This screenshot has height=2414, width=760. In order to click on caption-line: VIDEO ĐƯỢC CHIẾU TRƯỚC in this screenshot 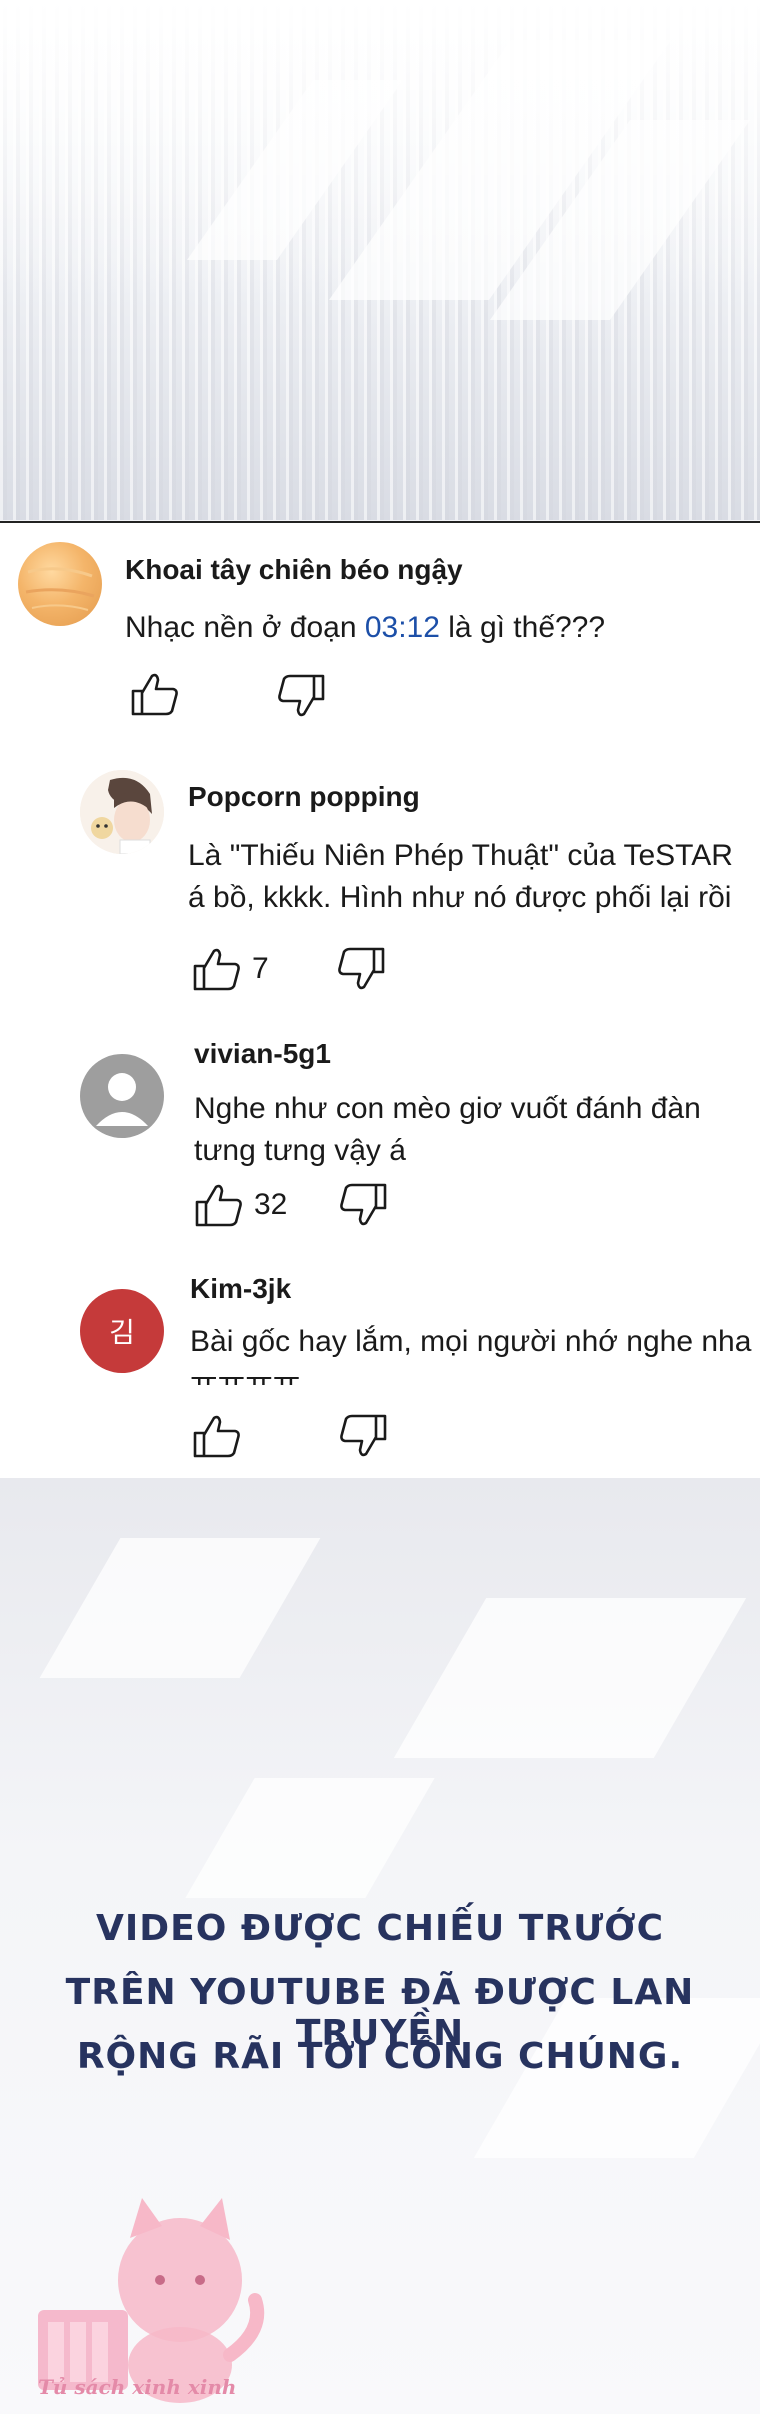, I will do `click(380, 1928)`.